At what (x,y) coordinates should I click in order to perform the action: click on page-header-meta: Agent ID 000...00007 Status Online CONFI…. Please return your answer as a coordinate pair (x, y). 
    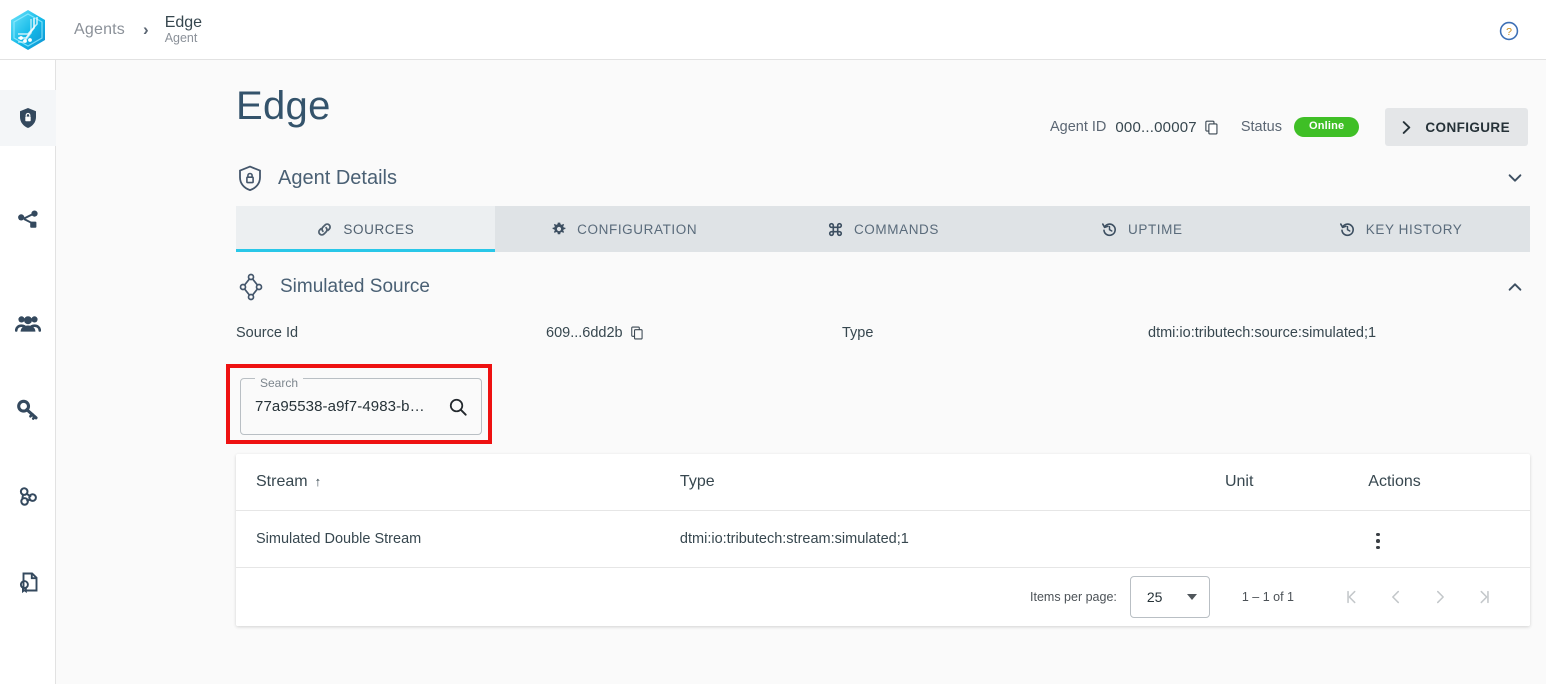
    Looking at the image, I should click on (1289, 127).